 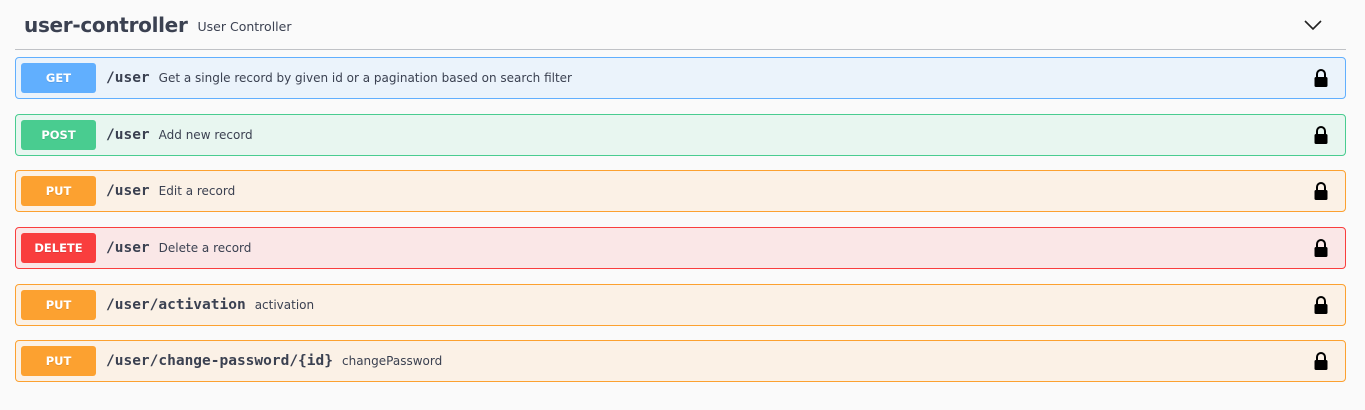 I want to click on operation-path: /user/activation, so click(x=176, y=305).